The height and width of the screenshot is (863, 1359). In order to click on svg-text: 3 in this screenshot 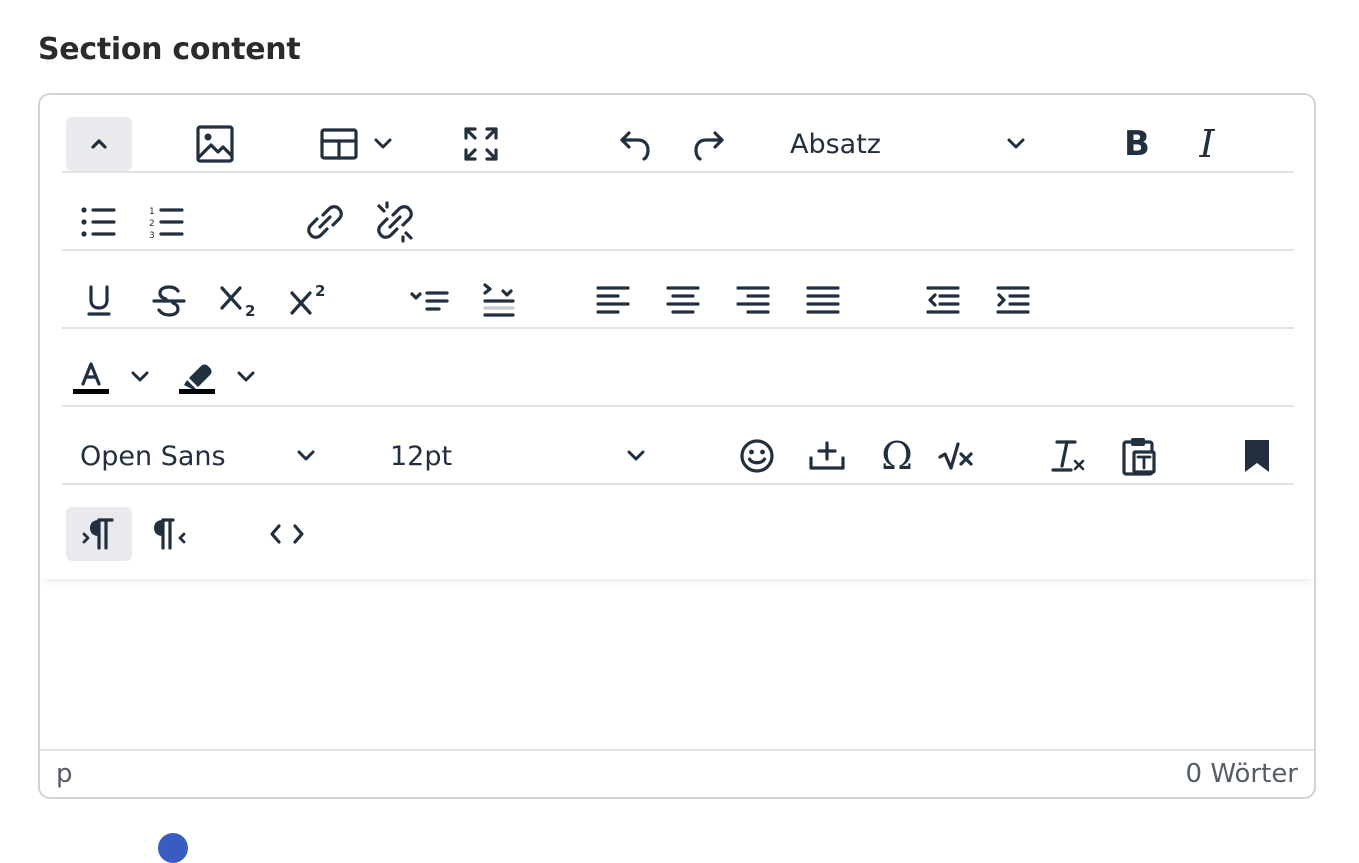, I will do `click(152, 236)`.